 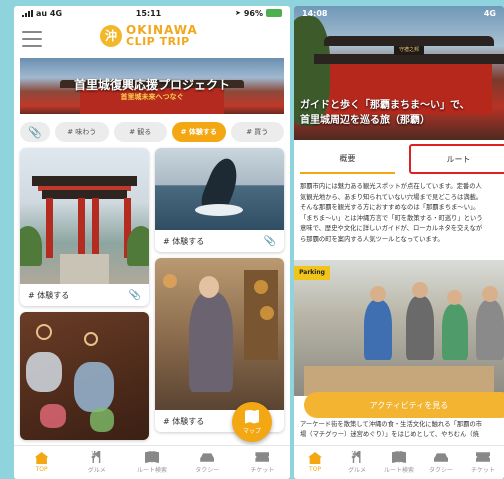 What do you see at coordinates (273, 13) in the screenshot?
I see `battery-icon` at bounding box center [273, 13].